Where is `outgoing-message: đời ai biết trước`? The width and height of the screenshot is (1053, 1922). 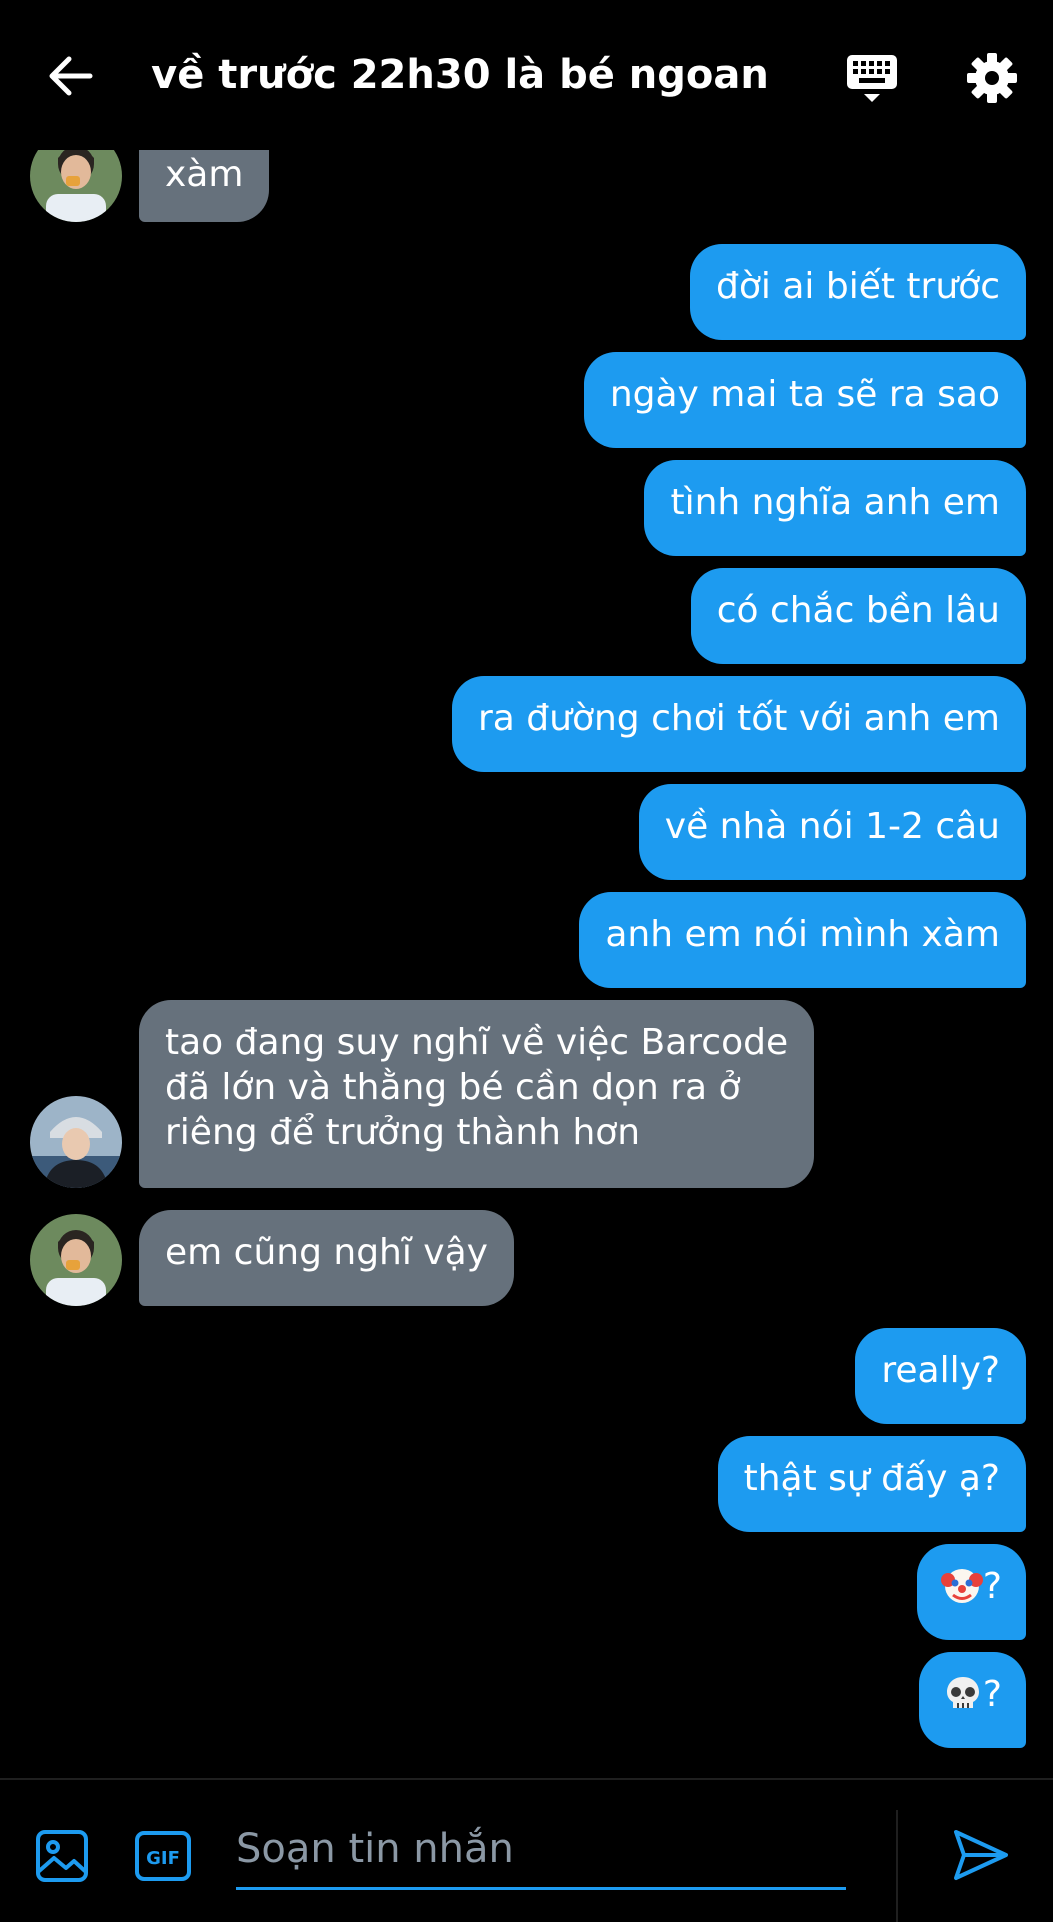
outgoing-message: đời ai biết trước is located at coordinates (858, 292).